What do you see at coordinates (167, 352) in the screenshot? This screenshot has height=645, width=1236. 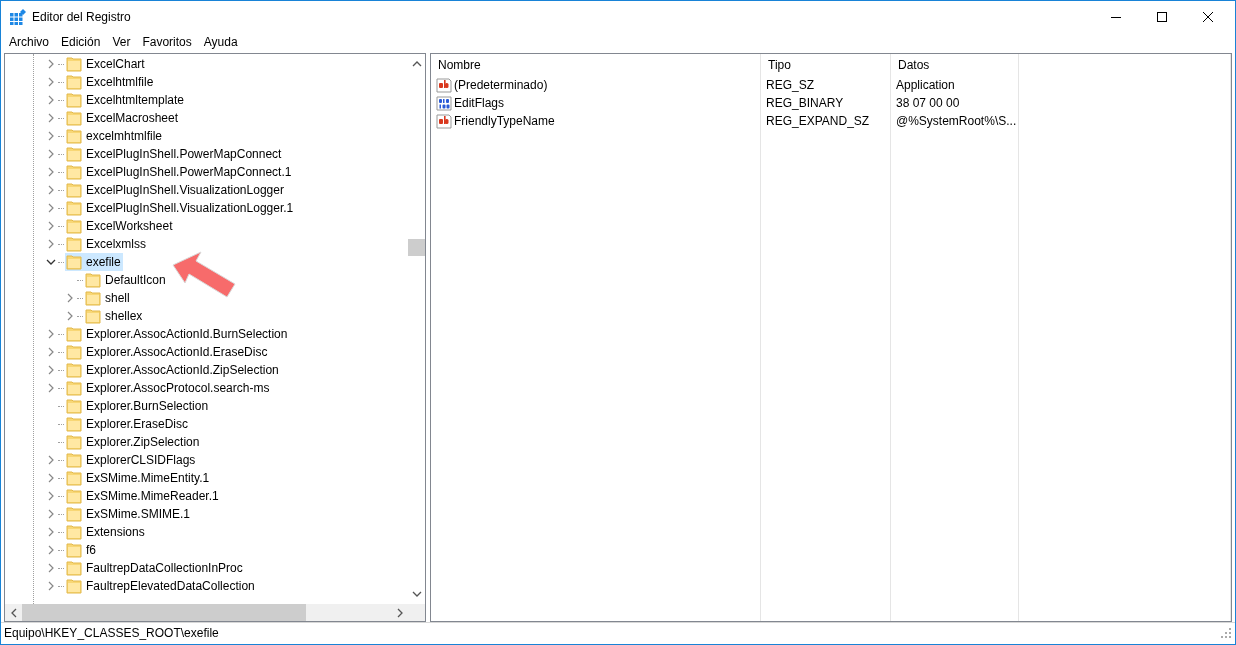 I see `tree-item: Explorer.AssocActionId.EraseDisc` at bounding box center [167, 352].